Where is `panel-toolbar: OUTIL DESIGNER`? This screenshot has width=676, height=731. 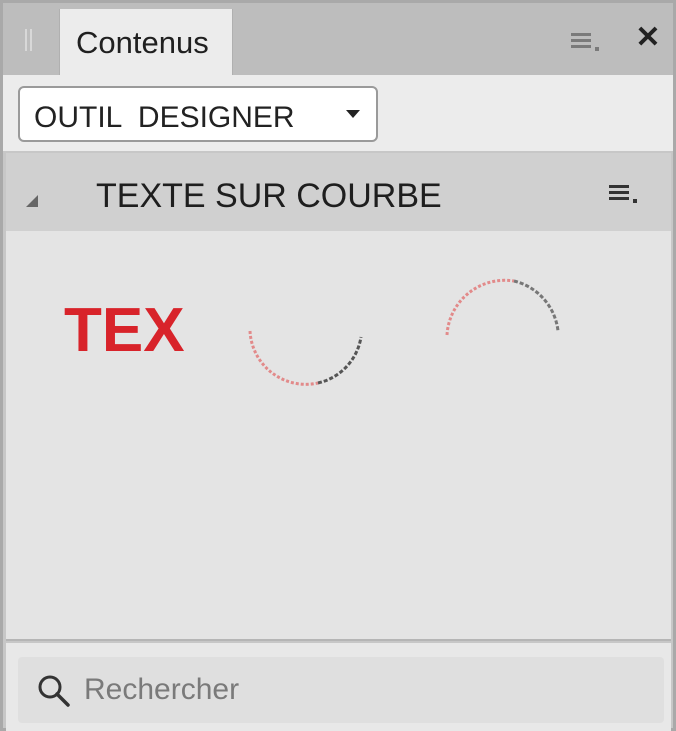 panel-toolbar: OUTIL DESIGNER is located at coordinates (338, 113).